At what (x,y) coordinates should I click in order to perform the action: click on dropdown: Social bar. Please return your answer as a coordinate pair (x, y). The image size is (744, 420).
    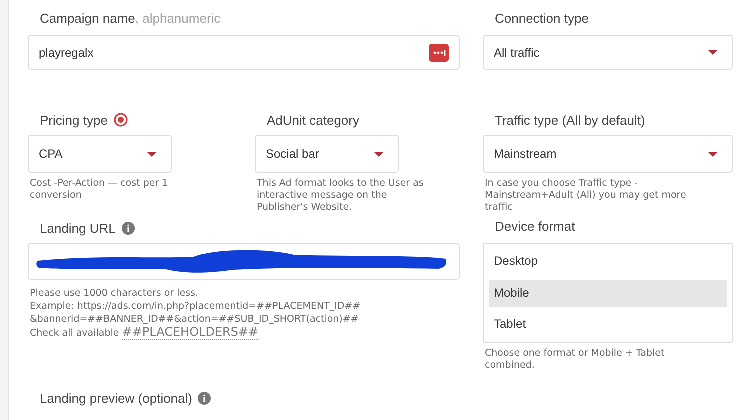
    Looking at the image, I should click on (327, 154).